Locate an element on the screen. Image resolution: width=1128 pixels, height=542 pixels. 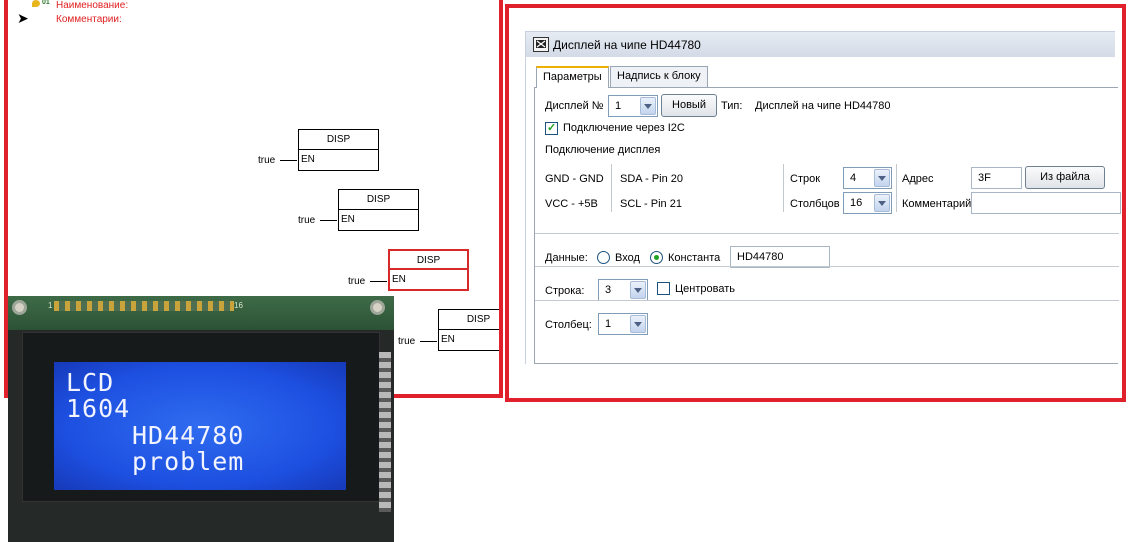
column-value: 1 is located at coordinates (608, 324).